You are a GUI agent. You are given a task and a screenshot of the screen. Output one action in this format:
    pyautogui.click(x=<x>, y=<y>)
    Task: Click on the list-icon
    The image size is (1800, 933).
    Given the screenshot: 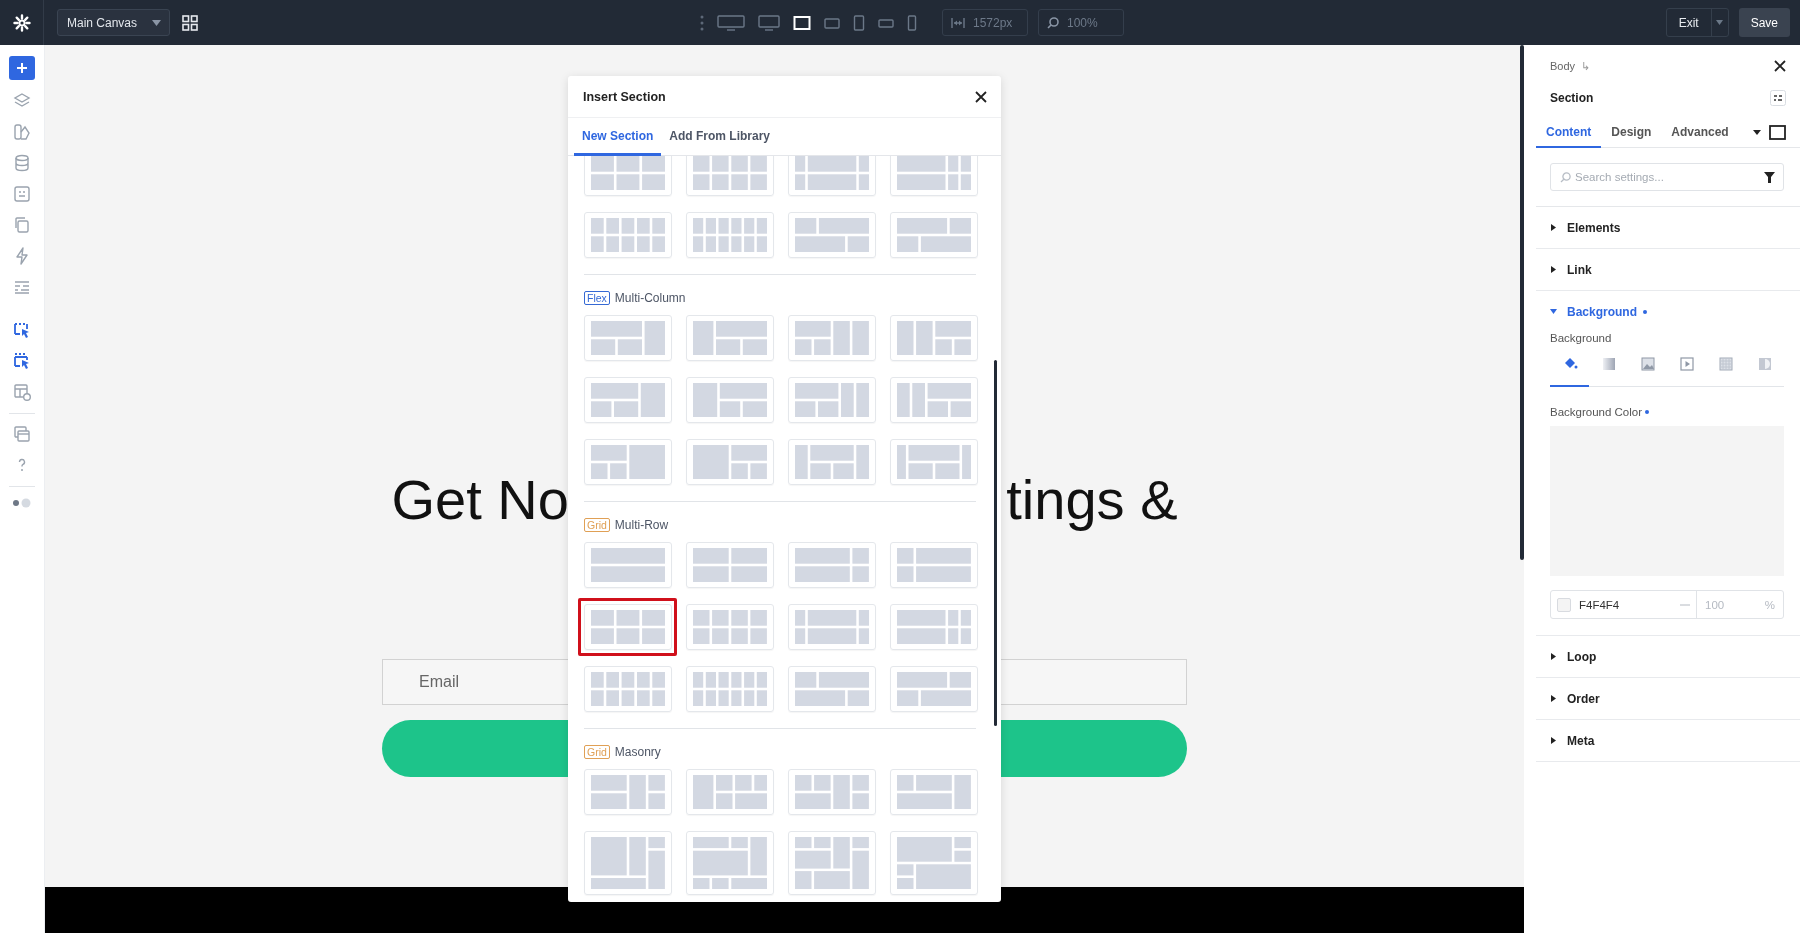 What is the action you would take?
    pyautogui.click(x=22, y=287)
    